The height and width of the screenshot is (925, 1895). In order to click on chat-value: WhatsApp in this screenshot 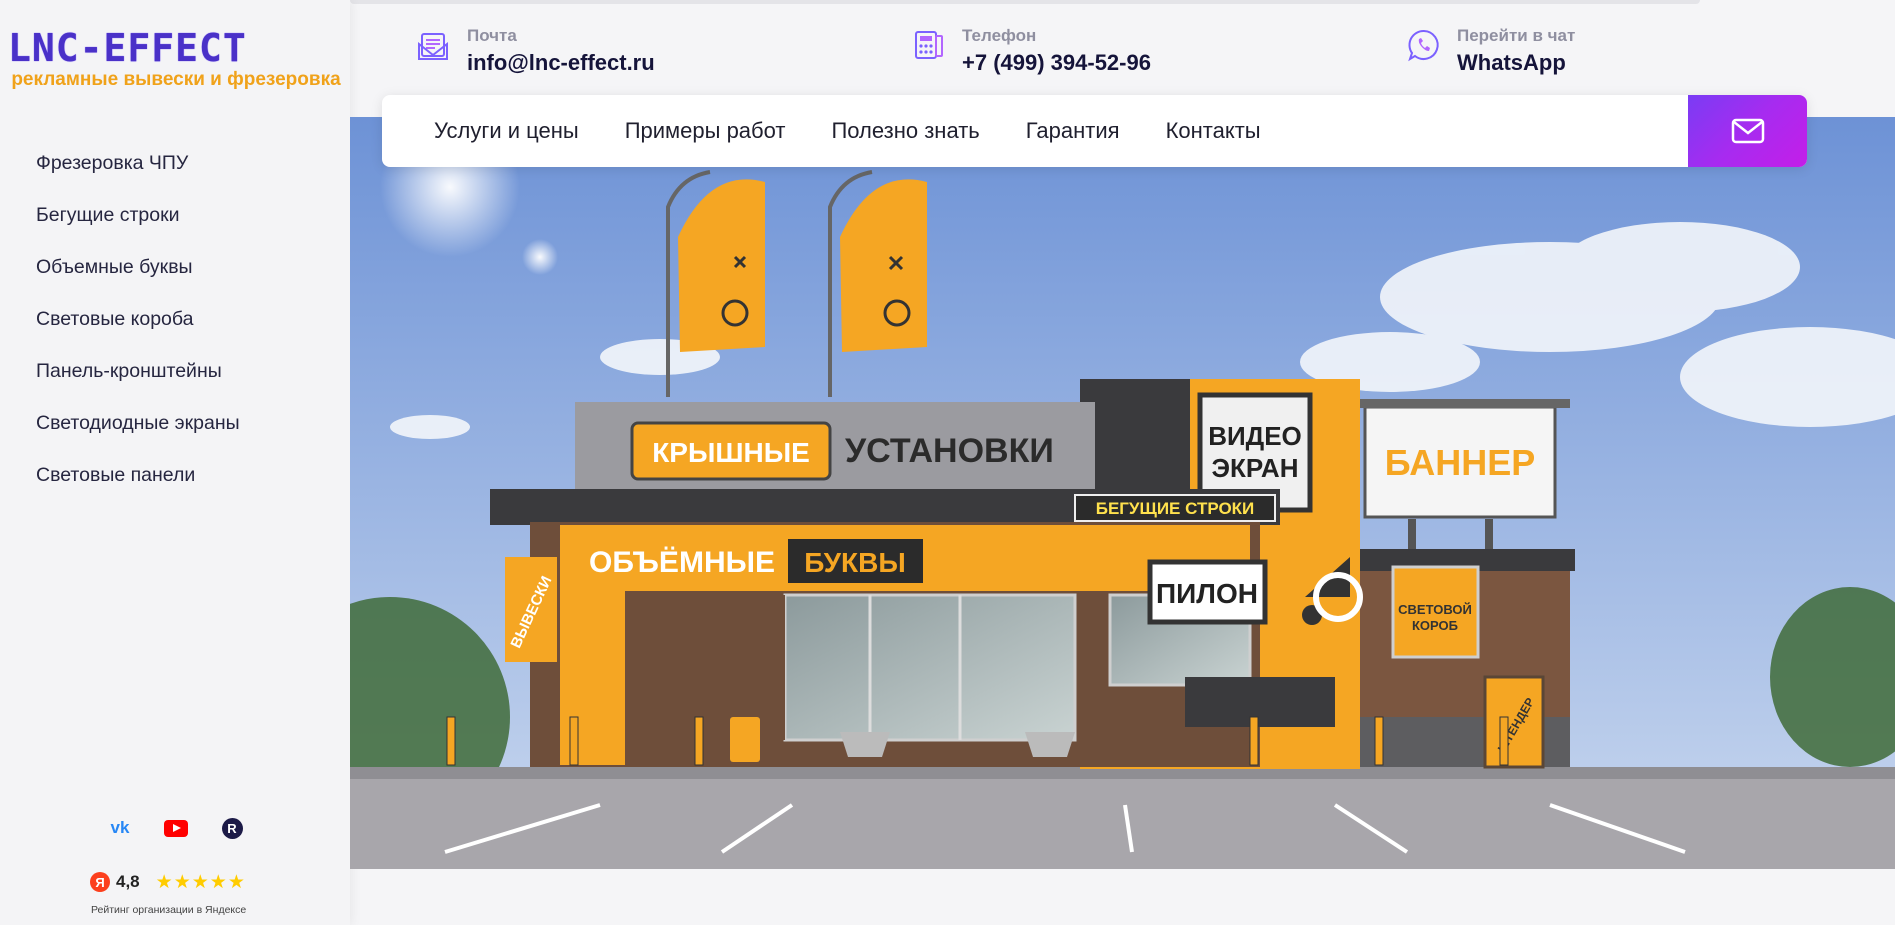, I will do `click(1516, 63)`.